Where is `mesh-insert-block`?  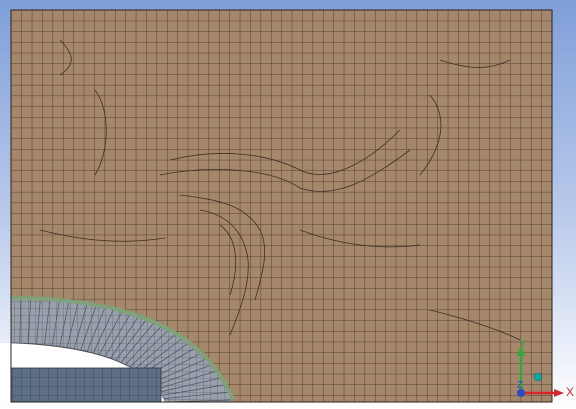 mesh-insert-block is located at coordinates (86, 385).